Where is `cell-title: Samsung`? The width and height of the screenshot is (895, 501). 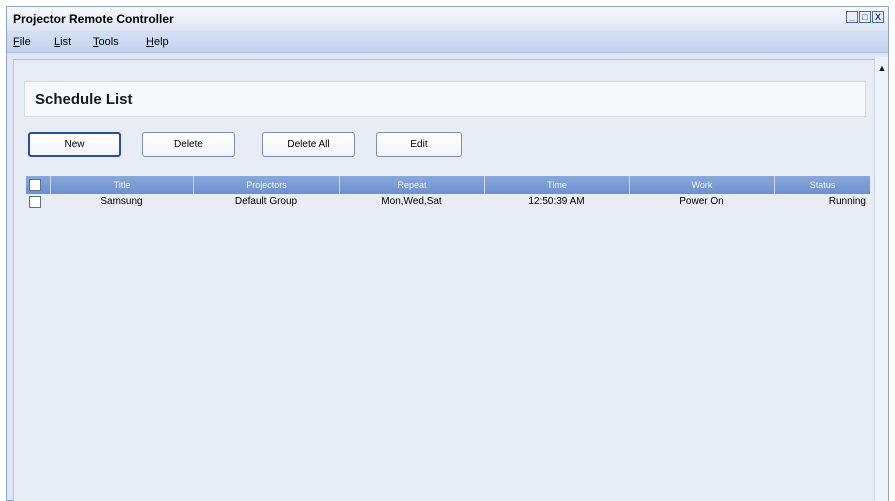 cell-title: Samsung is located at coordinates (121, 201).